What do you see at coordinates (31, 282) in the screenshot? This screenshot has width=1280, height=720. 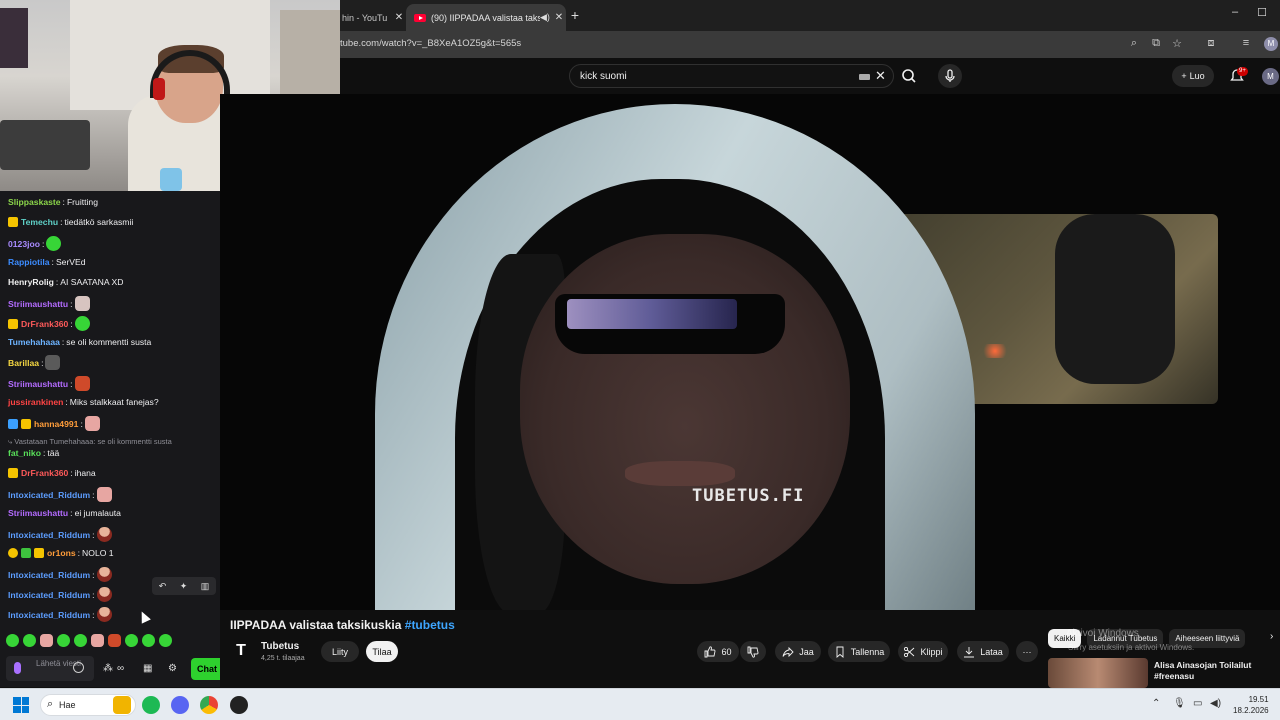 I see `chat-username: HenryRolig` at bounding box center [31, 282].